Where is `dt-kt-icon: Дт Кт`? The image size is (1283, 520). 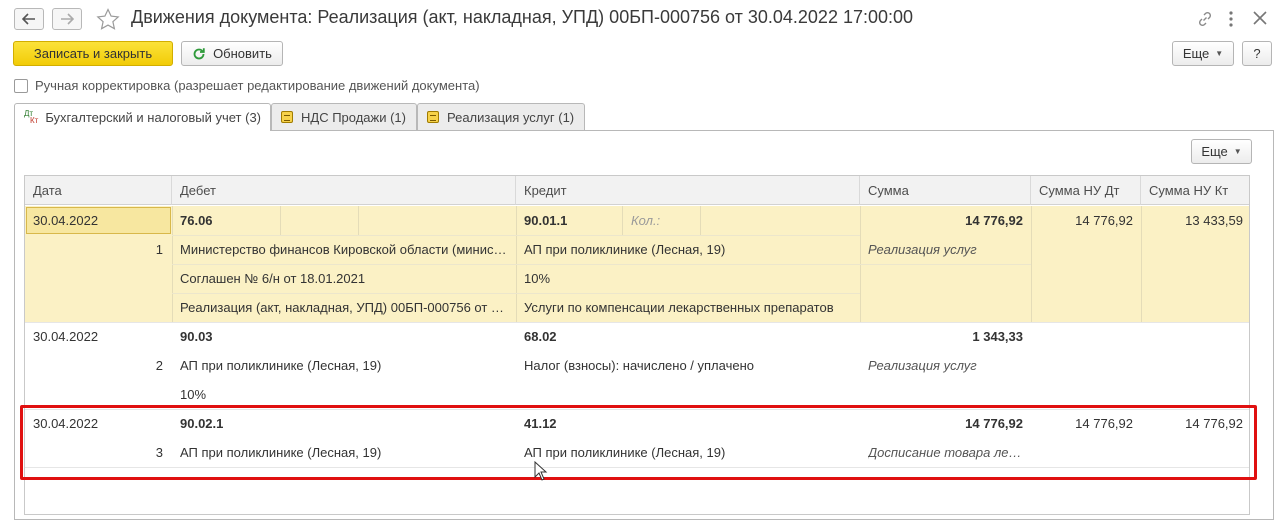
dt-kt-icon: Дт Кт is located at coordinates (31, 116).